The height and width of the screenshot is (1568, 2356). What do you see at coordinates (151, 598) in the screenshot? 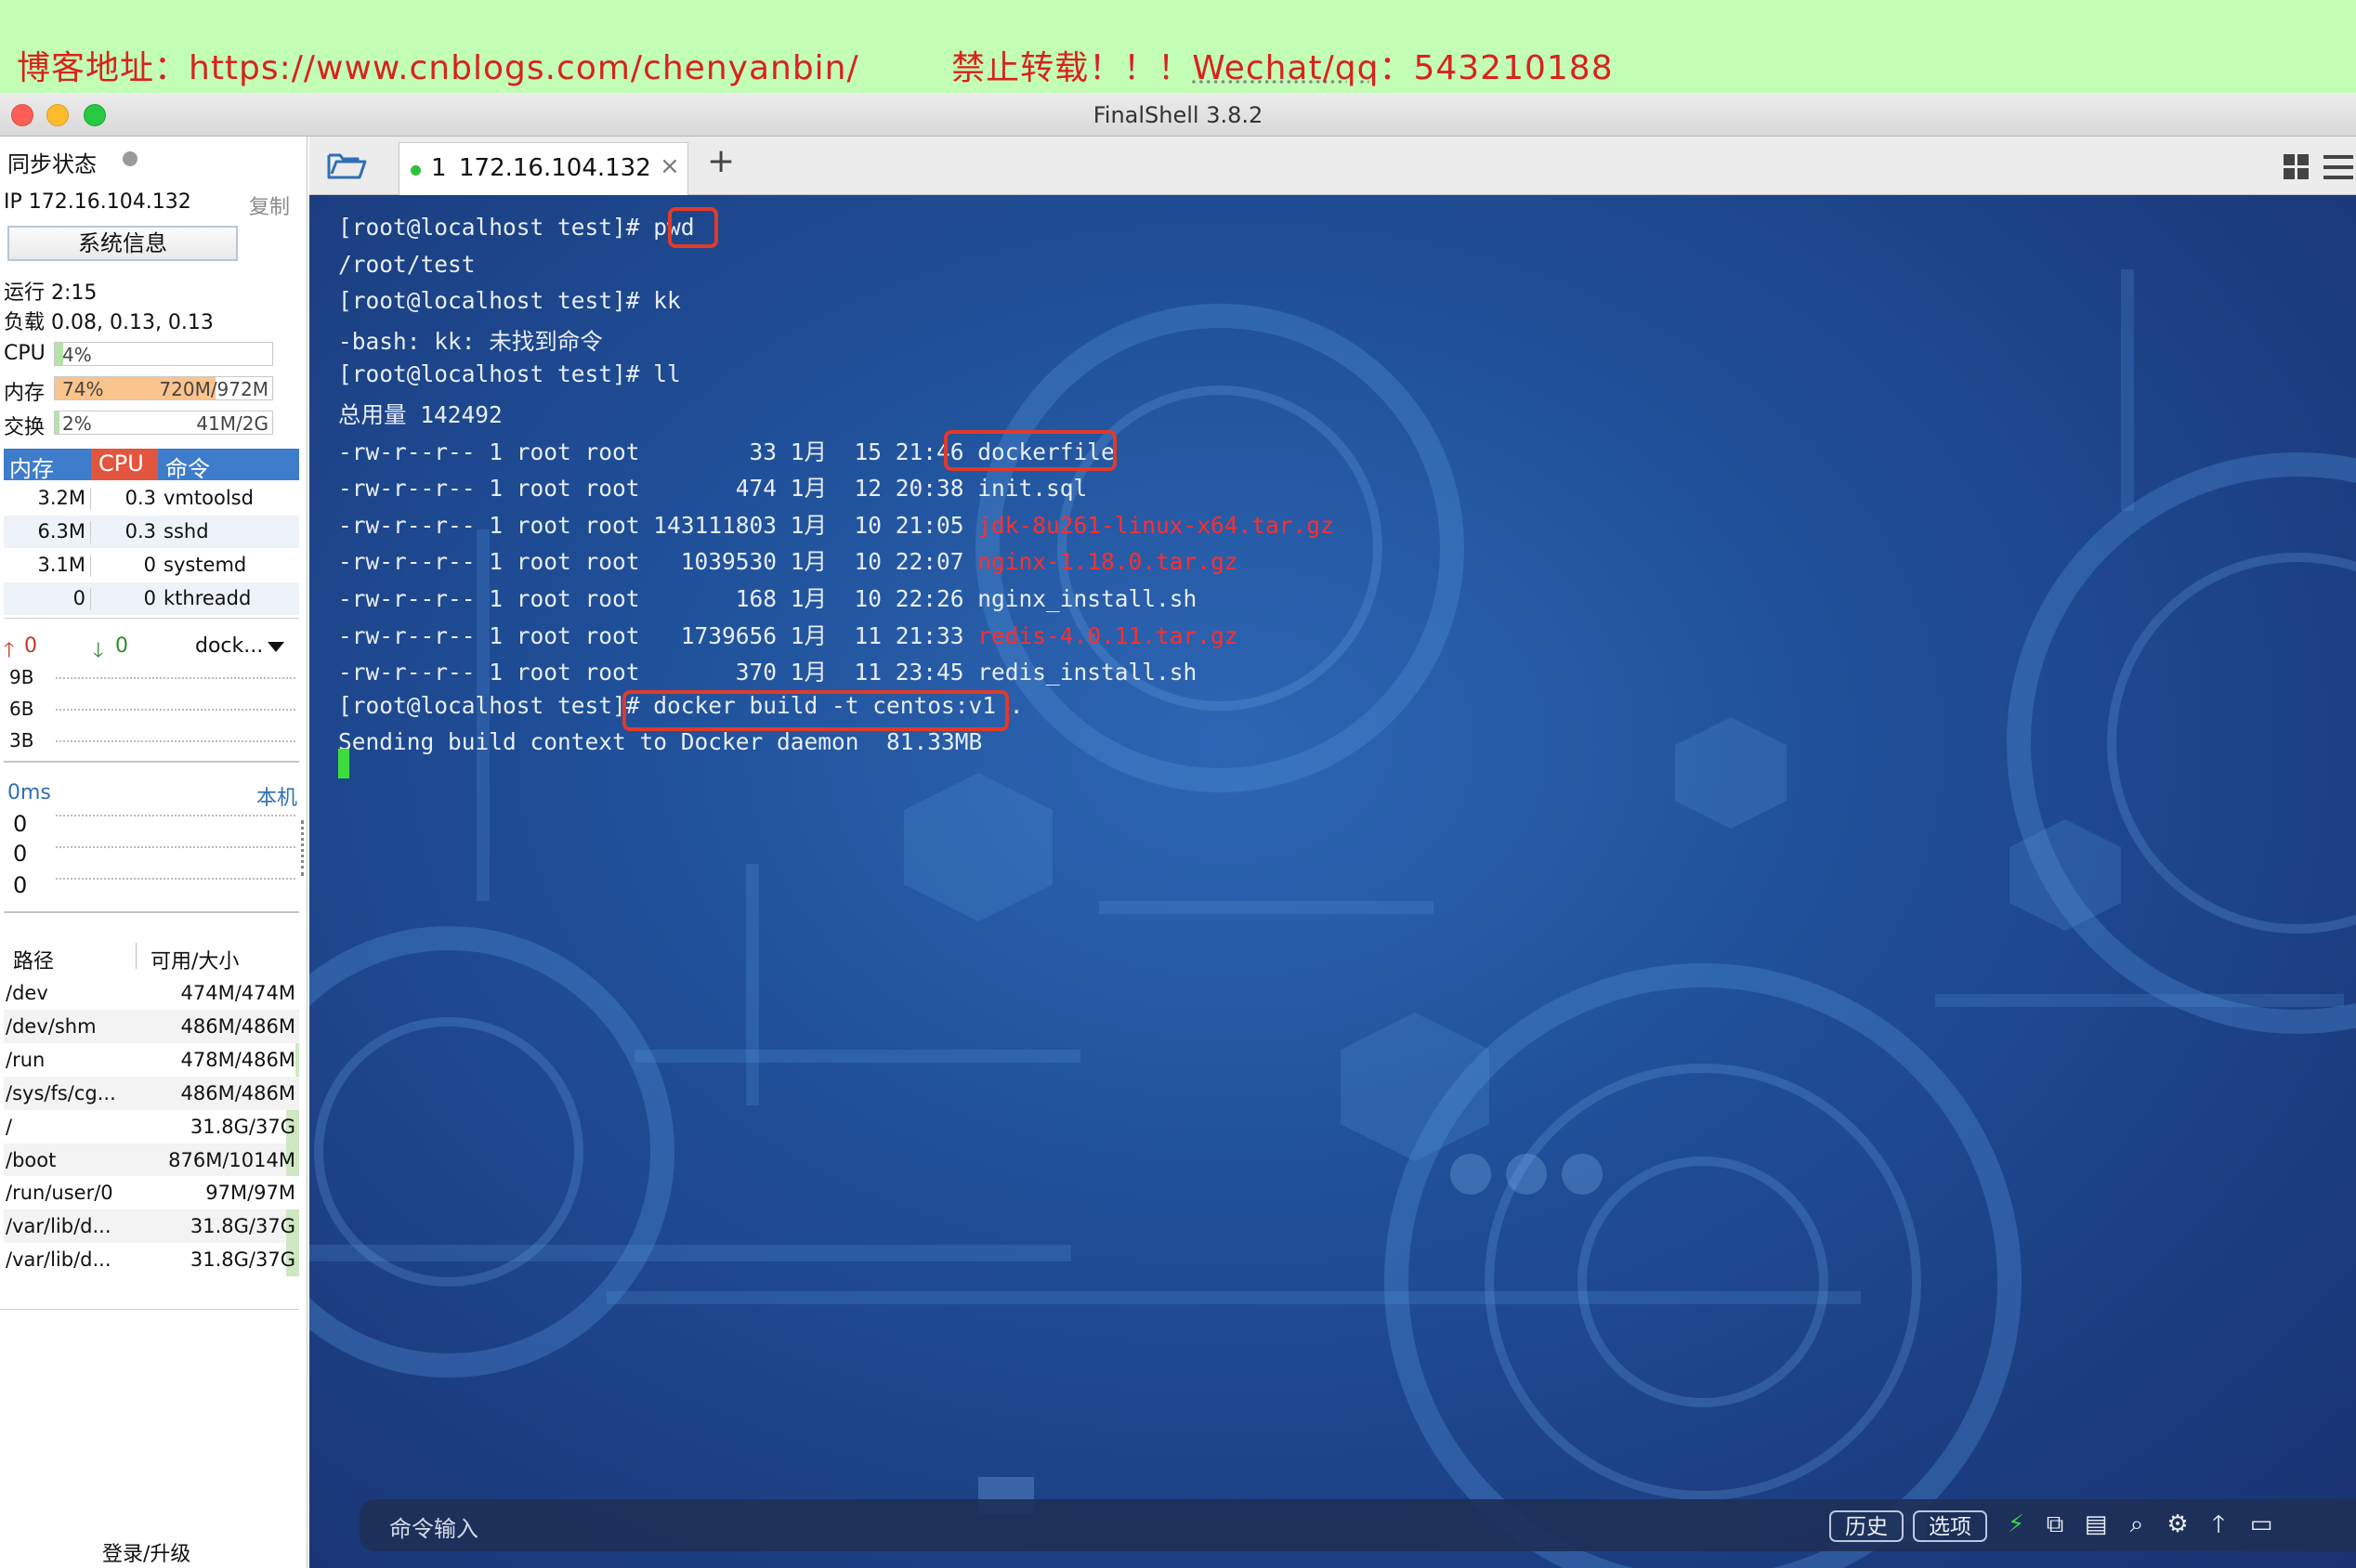
I see `process-row: 0 0 kthreadd` at bounding box center [151, 598].